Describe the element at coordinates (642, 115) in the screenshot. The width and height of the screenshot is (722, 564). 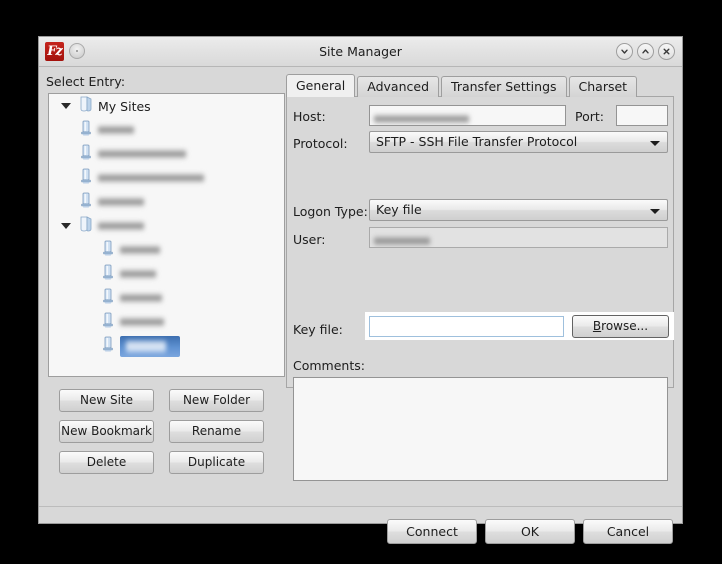
I see `port-input` at that location.